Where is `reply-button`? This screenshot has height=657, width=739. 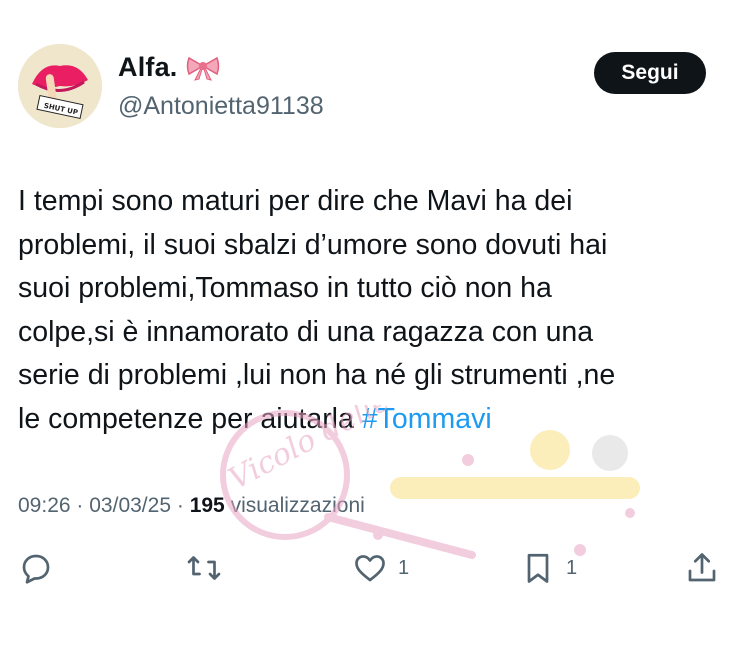
reply-button is located at coordinates (36, 568).